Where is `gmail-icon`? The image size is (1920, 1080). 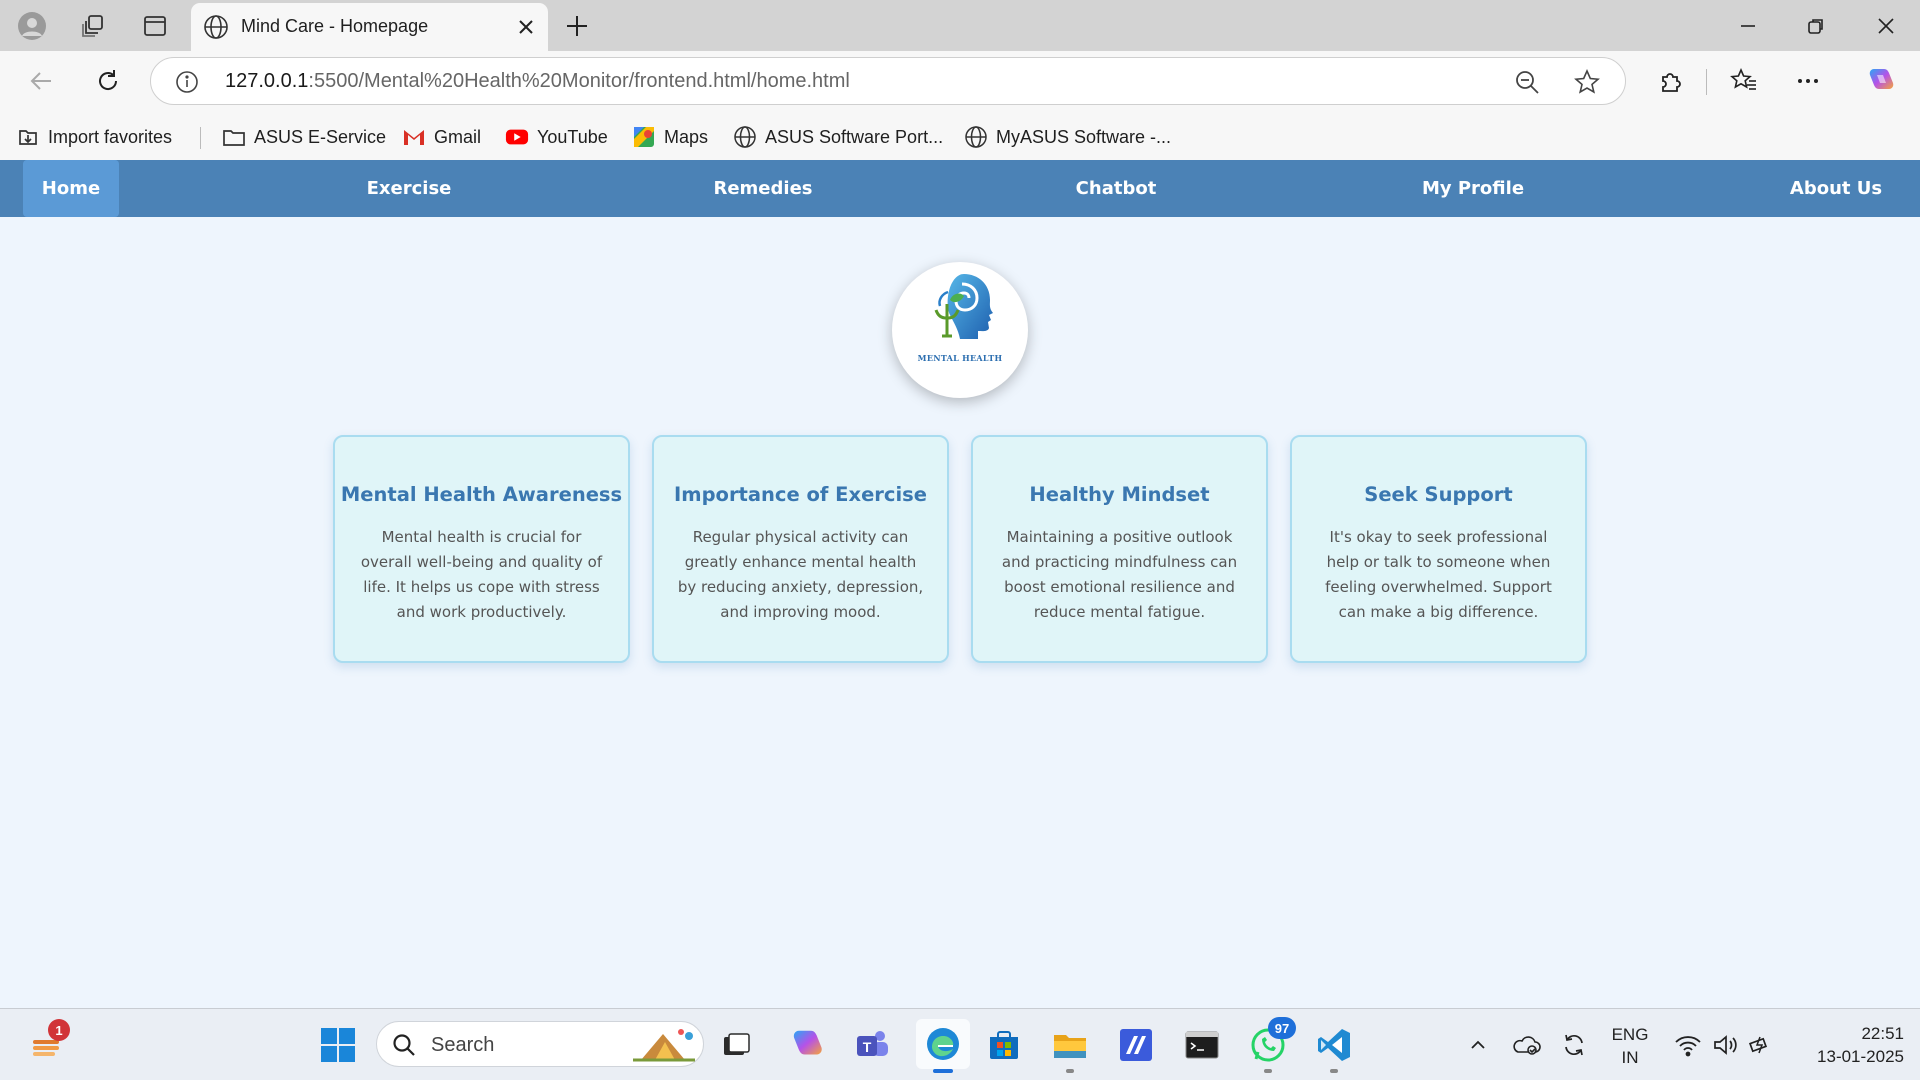 gmail-icon is located at coordinates (414, 137).